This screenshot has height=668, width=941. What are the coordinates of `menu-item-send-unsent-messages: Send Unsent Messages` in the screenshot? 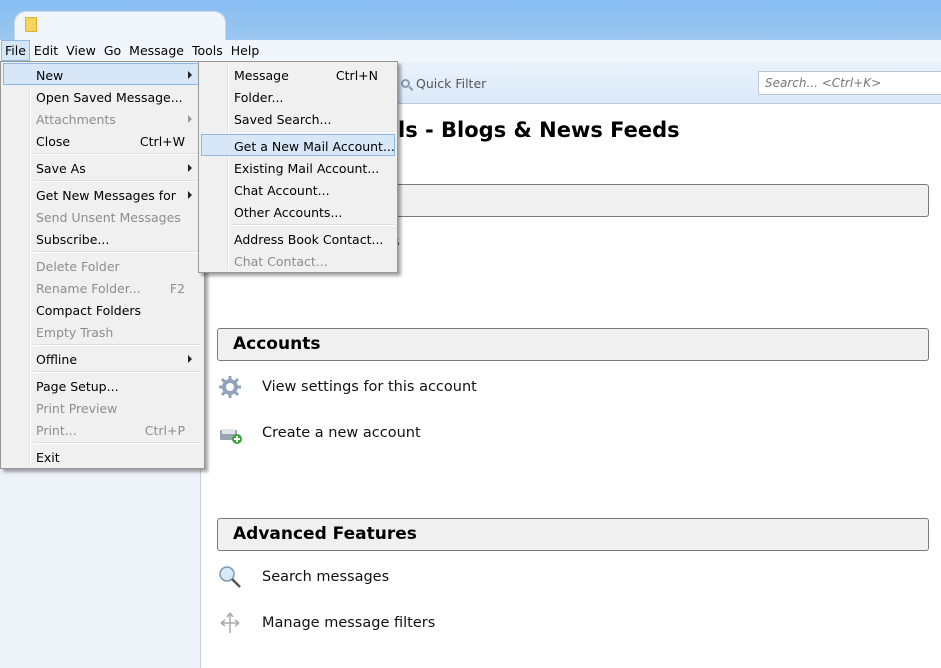 It's located at (102, 216).